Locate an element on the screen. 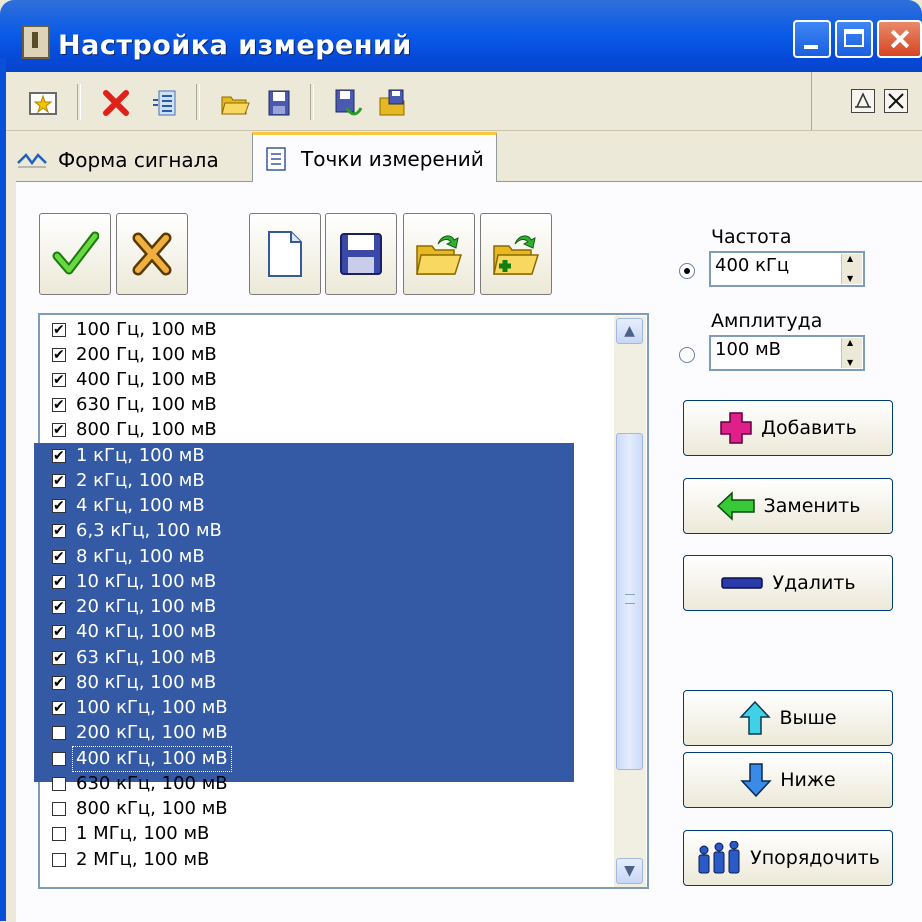 This screenshot has height=922, width=922. list-settings-icon is located at coordinates (165, 103).